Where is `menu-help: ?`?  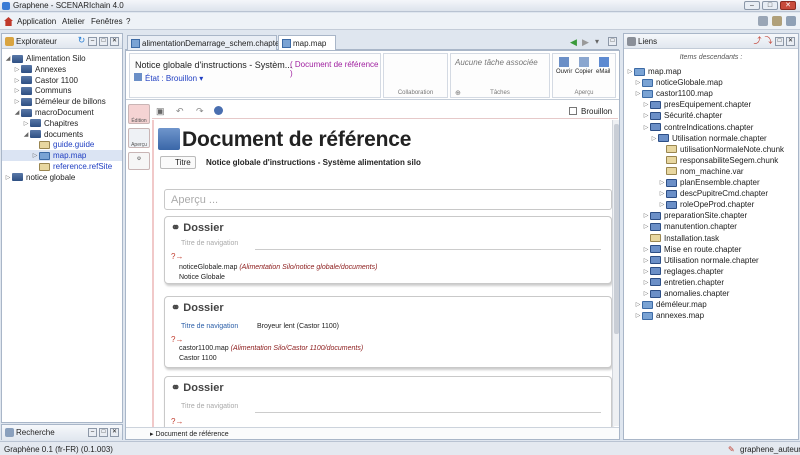
menu-help: ? is located at coordinates (128, 21).